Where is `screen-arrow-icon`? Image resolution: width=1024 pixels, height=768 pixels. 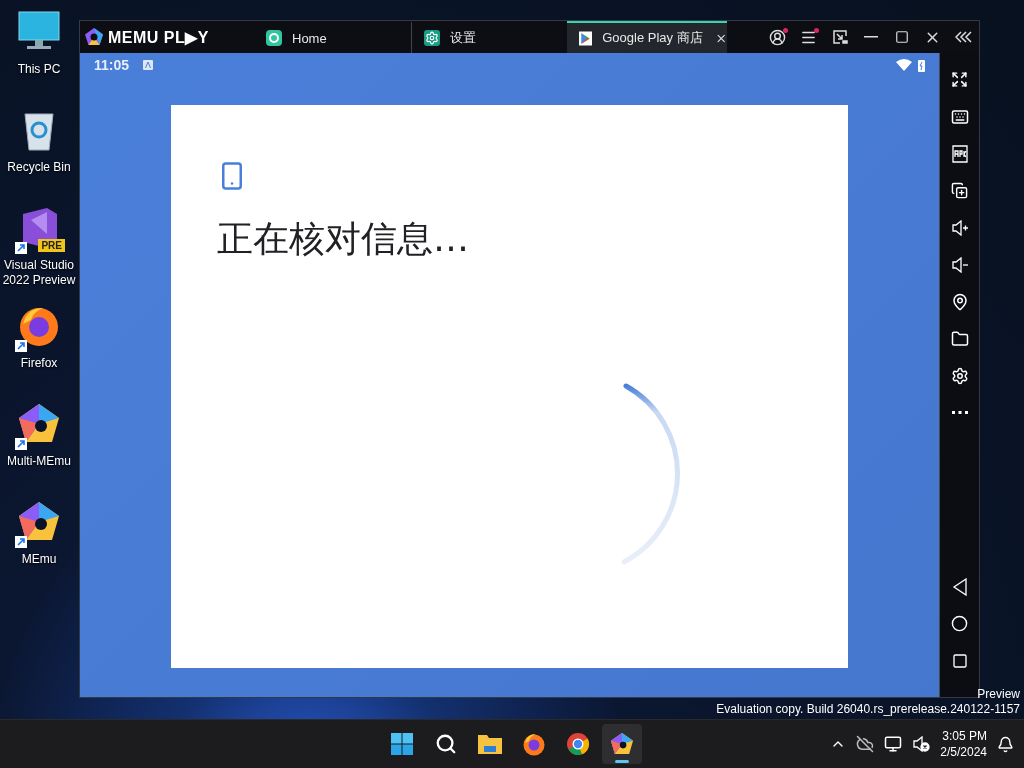 screen-arrow-icon is located at coordinates (839, 37).